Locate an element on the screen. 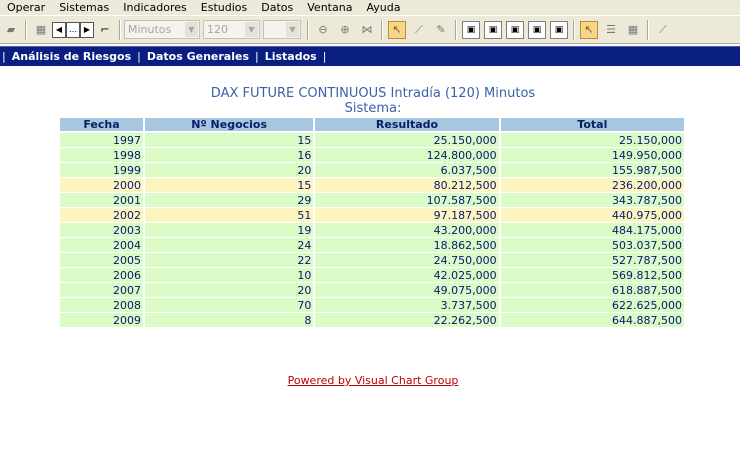 This screenshot has width=740, height=454. window-1-icon: ▣ is located at coordinates (471, 29).